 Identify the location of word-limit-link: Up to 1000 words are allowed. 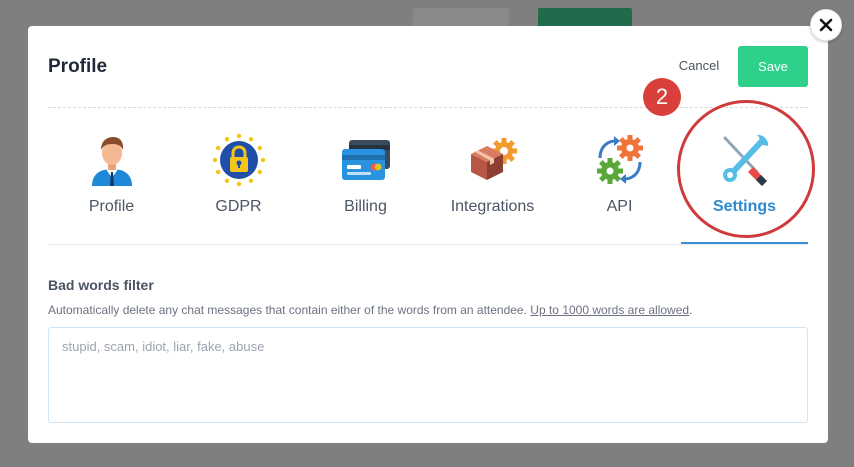
(609, 310).